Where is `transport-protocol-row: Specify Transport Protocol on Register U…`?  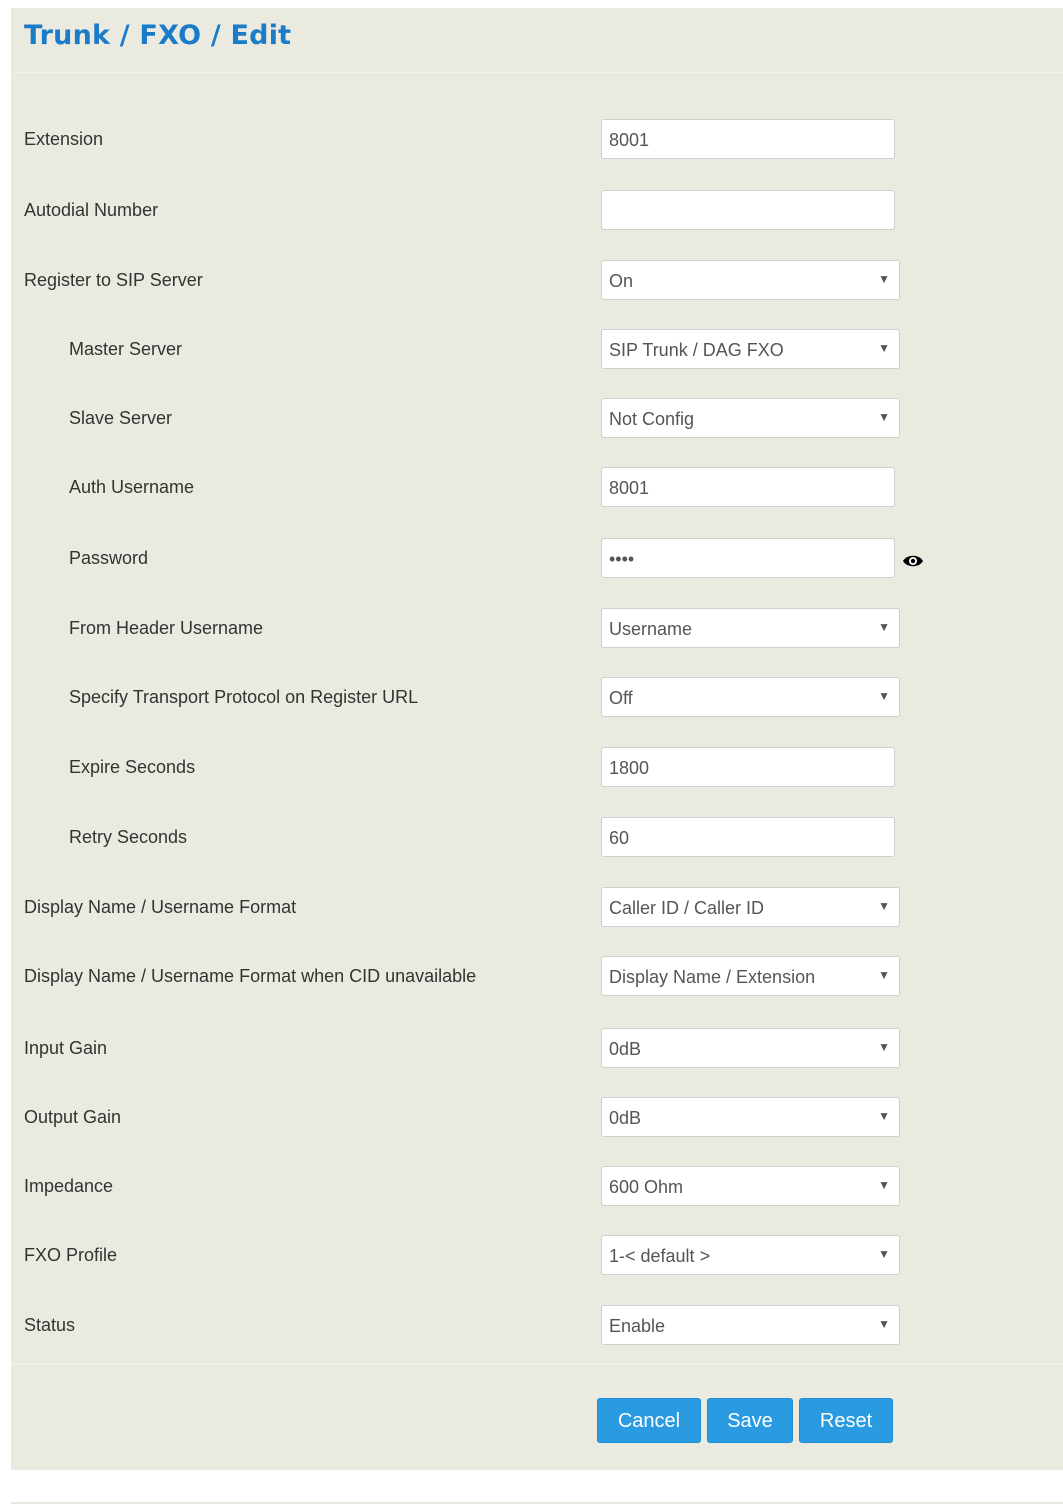
transport-protocol-row: Specify Transport Protocol on Register U… is located at coordinates (537, 699).